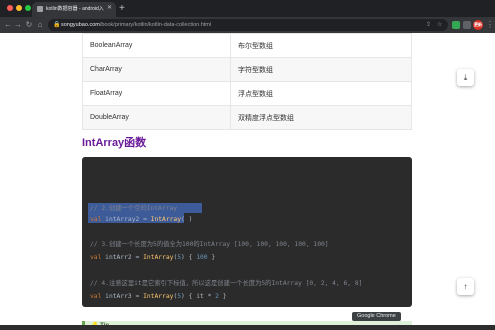 This screenshot has width=495, height=330. What do you see at coordinates (456, 25) in the screenshot?
I see `extension-icon` at bounding box center [456, 25].